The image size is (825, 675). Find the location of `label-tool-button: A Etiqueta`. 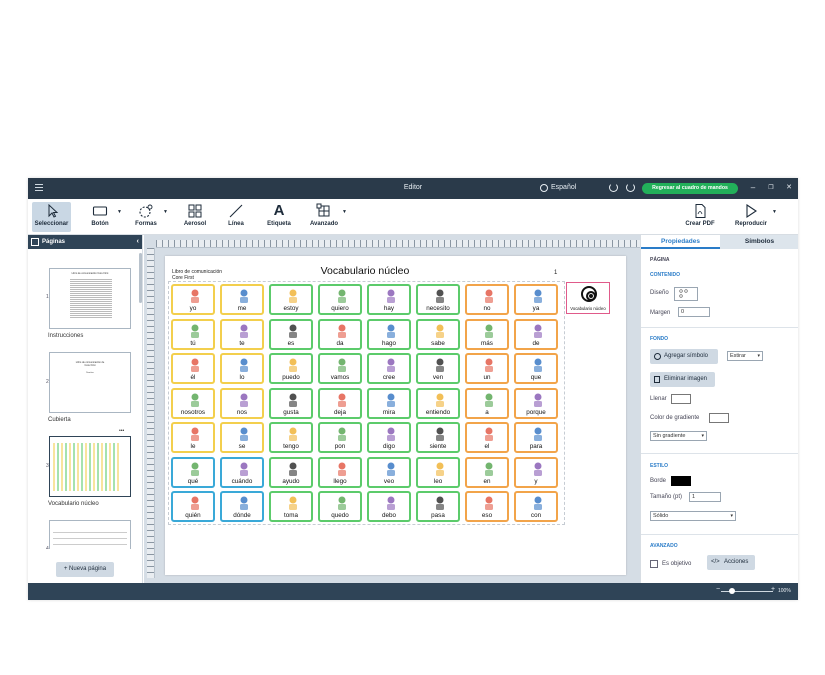

label-tool-button: A Etiqueta is located at coordinates (279, 217).